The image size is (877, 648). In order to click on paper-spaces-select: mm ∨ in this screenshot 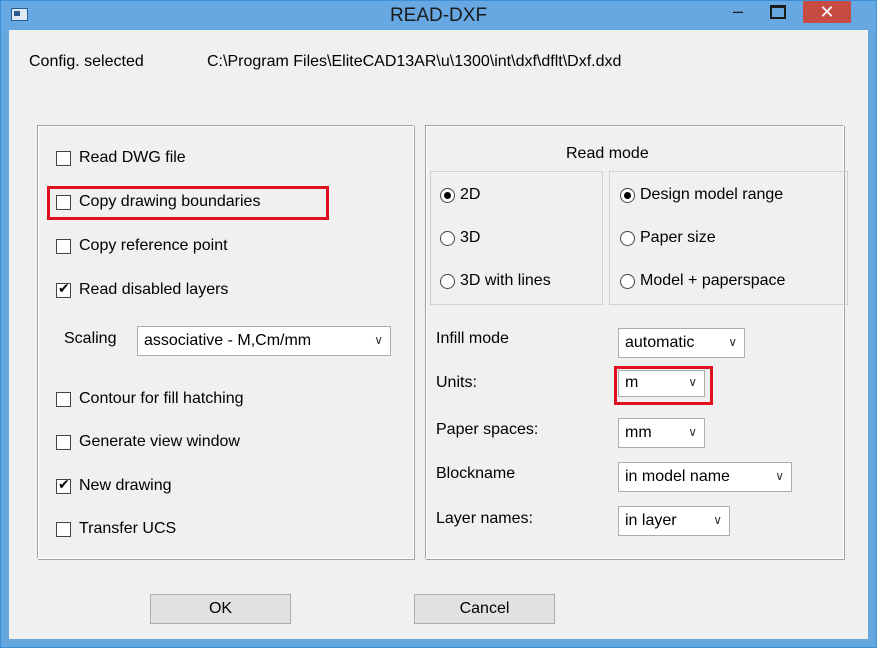, I will do `click(661, 433)`.